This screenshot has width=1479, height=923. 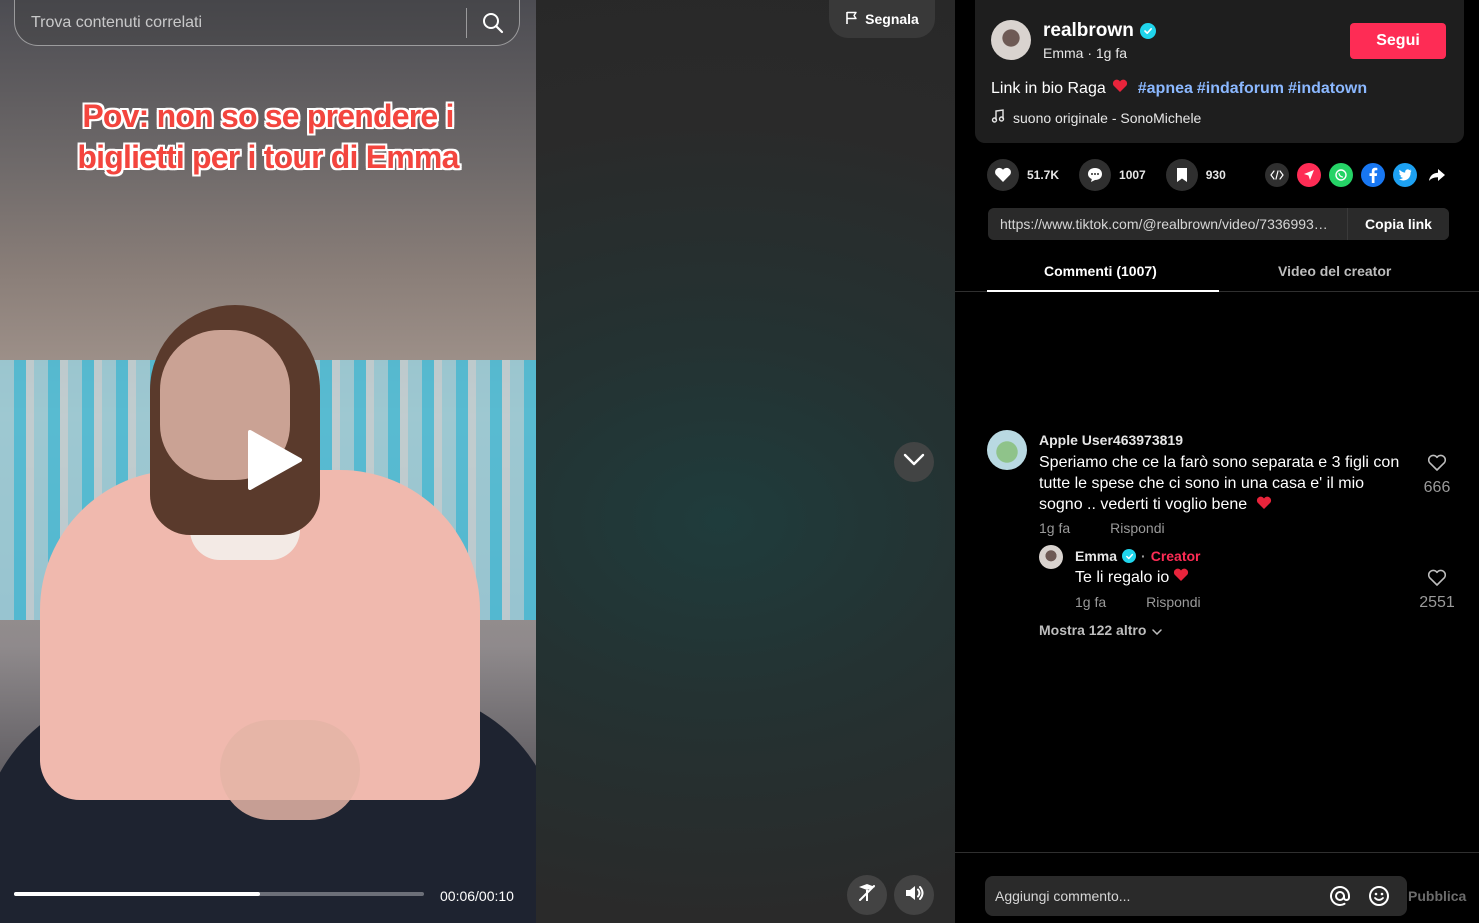 I want to click on reply-like-count: 2551, so click(x=1437, y=602).